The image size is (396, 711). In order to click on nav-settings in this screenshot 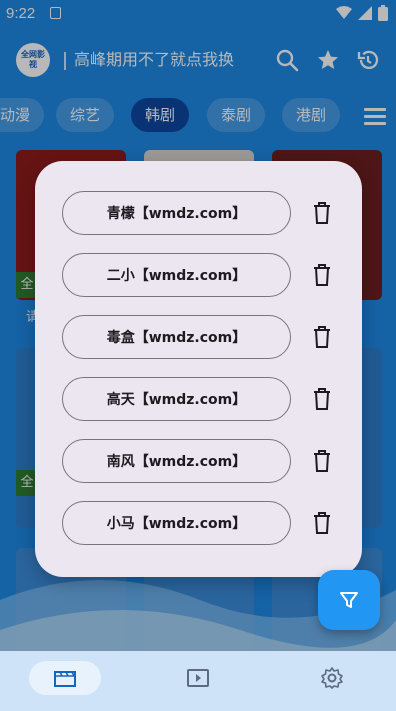, I will do `click(332, 678)`.